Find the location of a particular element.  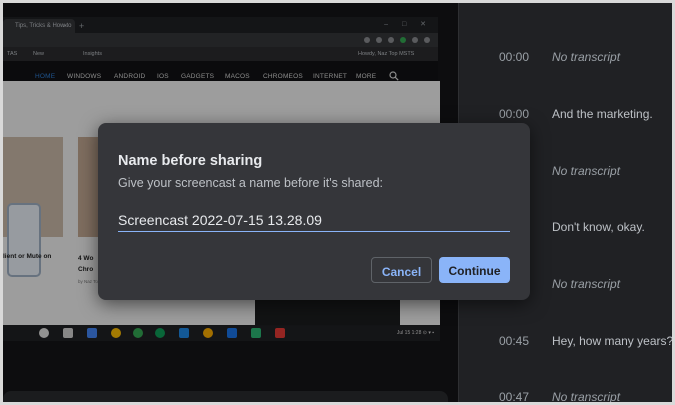

transcript-text: And the marketing. is located at coordinates (602, 114).